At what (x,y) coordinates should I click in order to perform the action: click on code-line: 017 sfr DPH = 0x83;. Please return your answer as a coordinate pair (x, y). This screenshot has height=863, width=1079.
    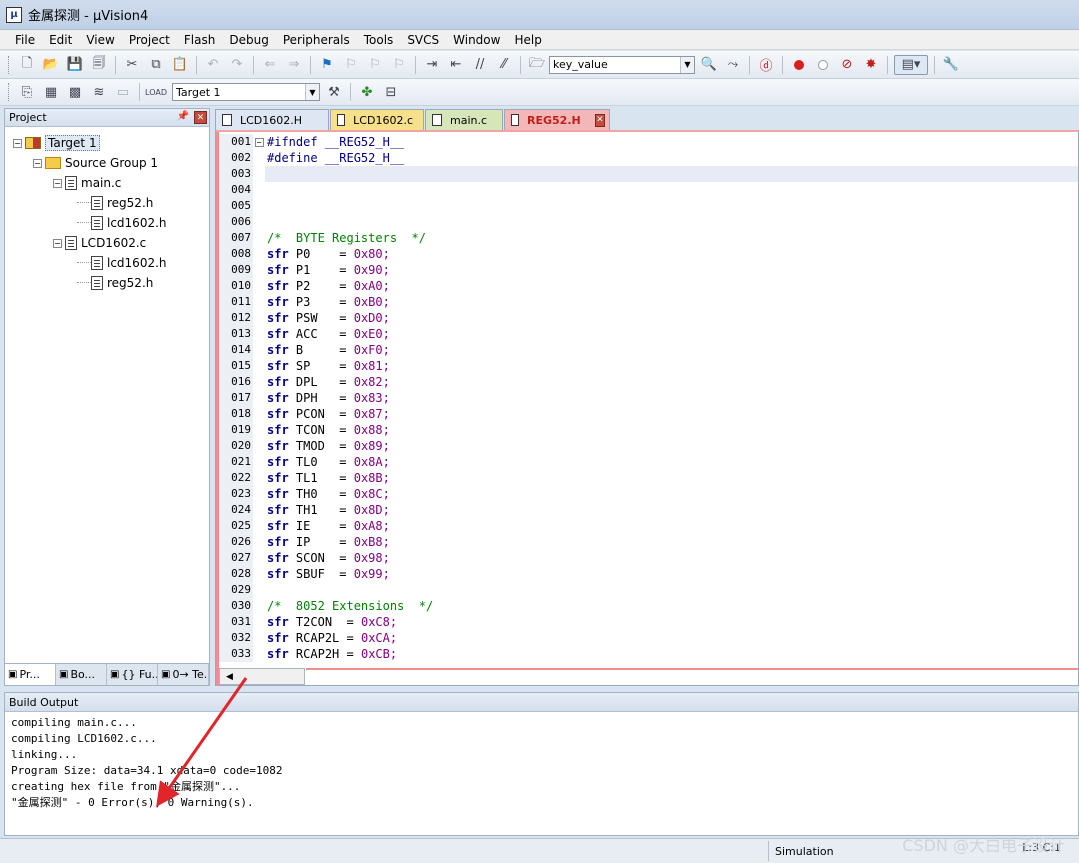
    Looking at the image, I should click on (648, 398).